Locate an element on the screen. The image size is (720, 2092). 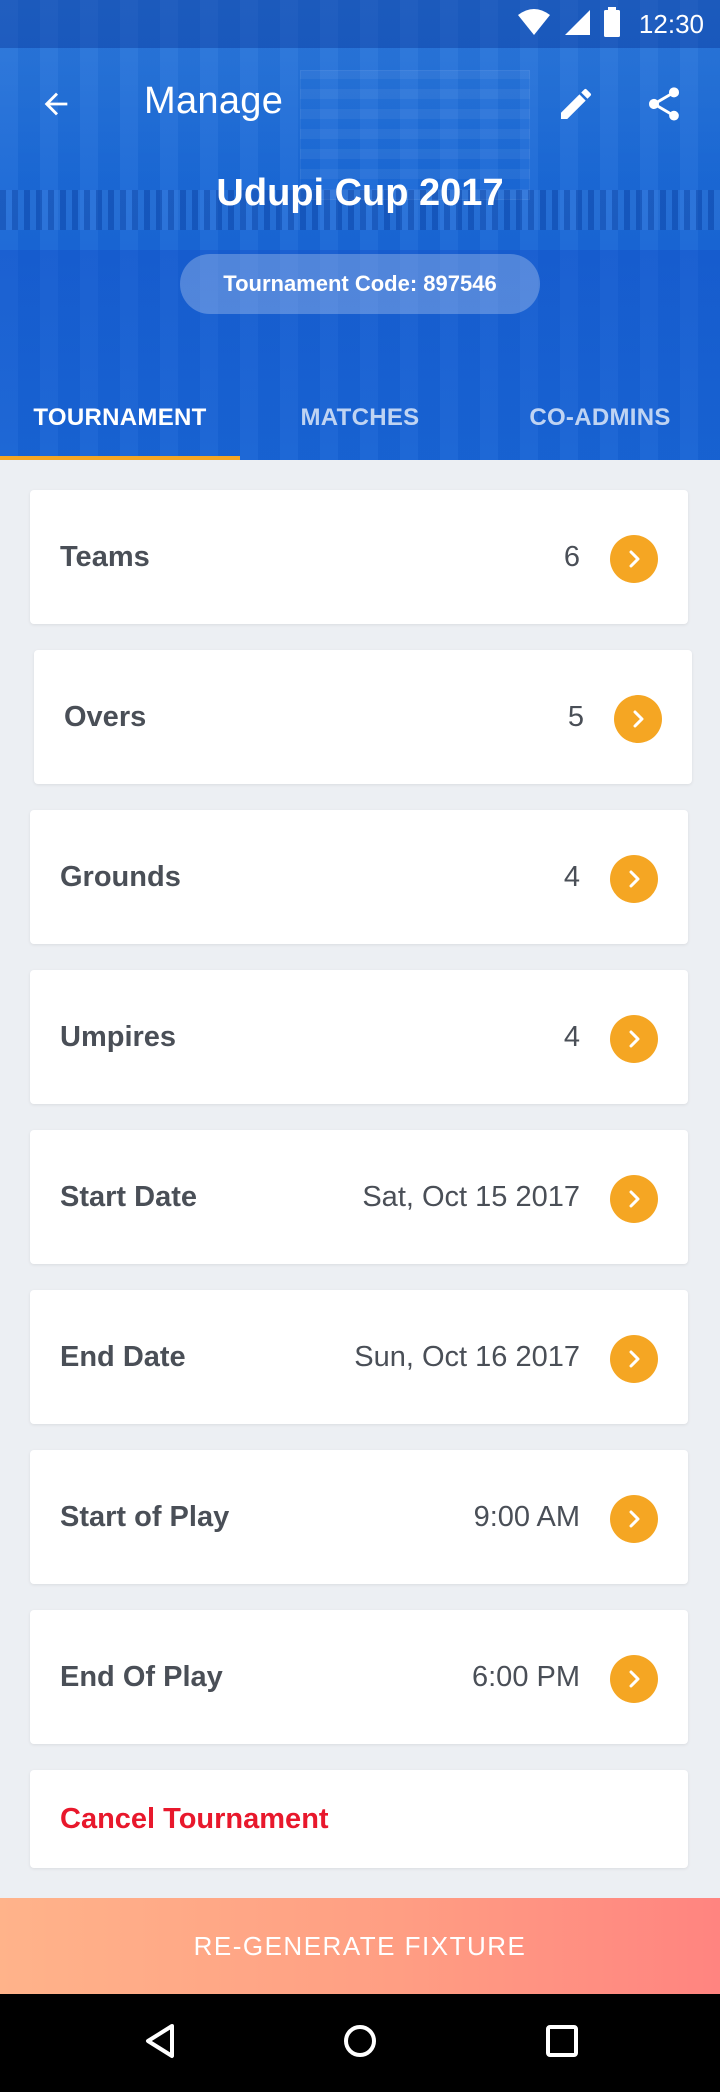
regenerate-fixture-button: RE-GENERATE FIXTURE is located at coordinates (360, 1946).